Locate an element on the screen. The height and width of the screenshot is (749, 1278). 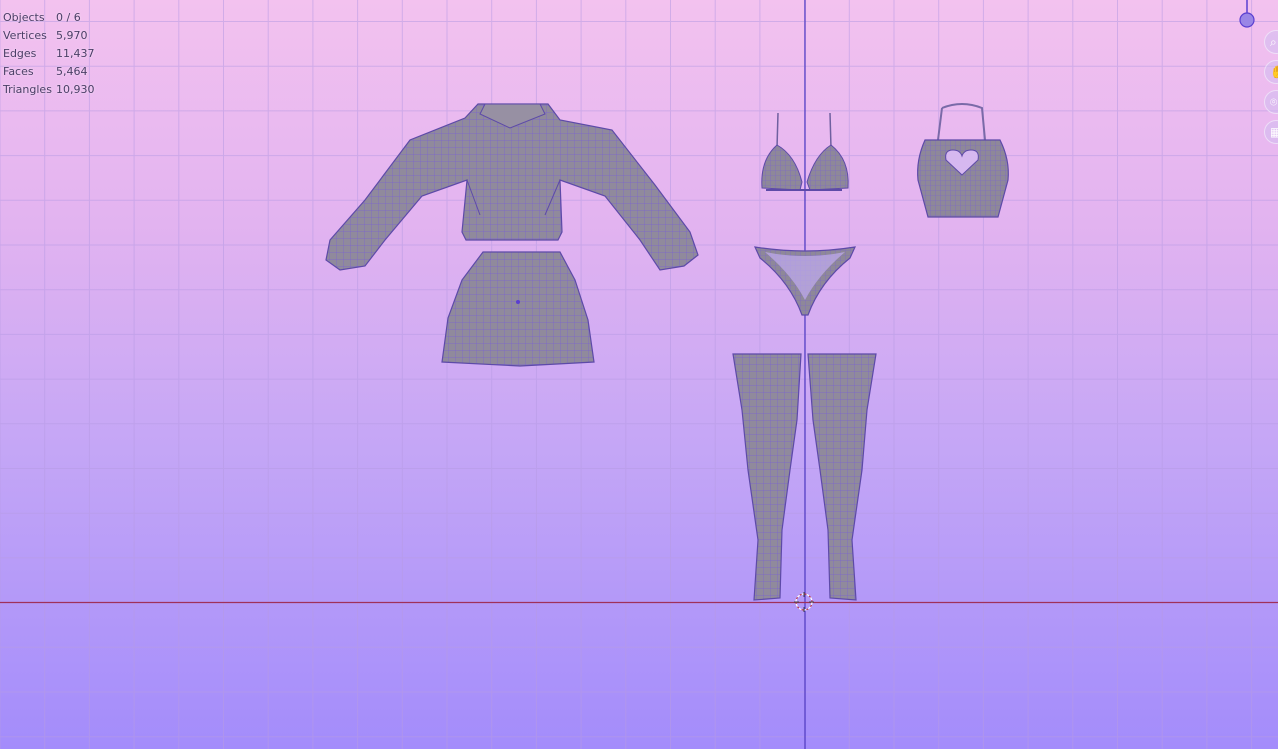
stat-label: Objects is located at coordinates (24, 17).